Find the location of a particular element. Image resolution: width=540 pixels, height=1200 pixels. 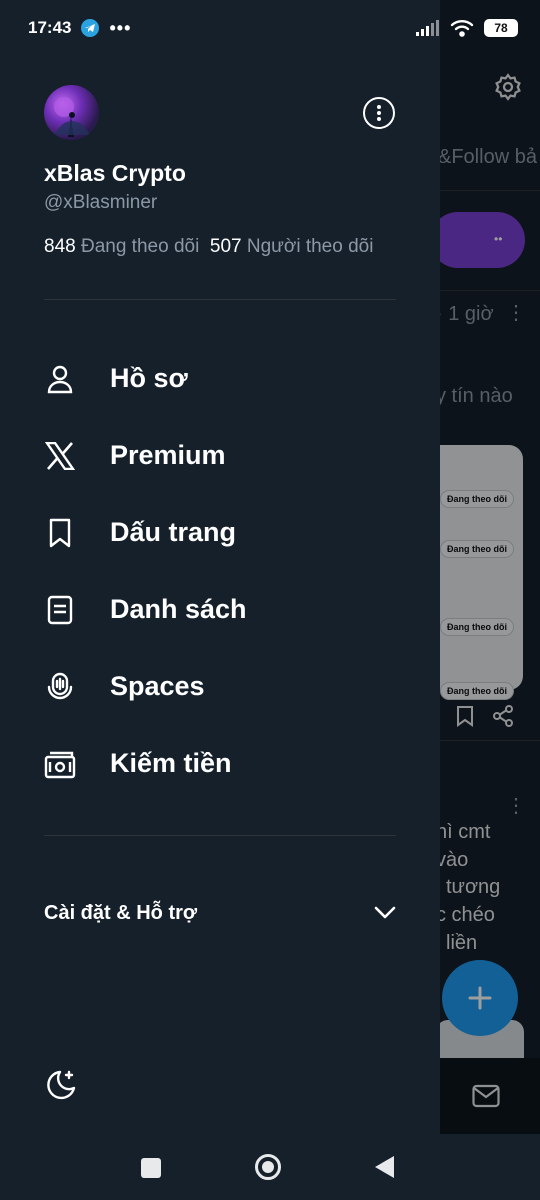

wifi-icon is located at coordinates (462, 28).